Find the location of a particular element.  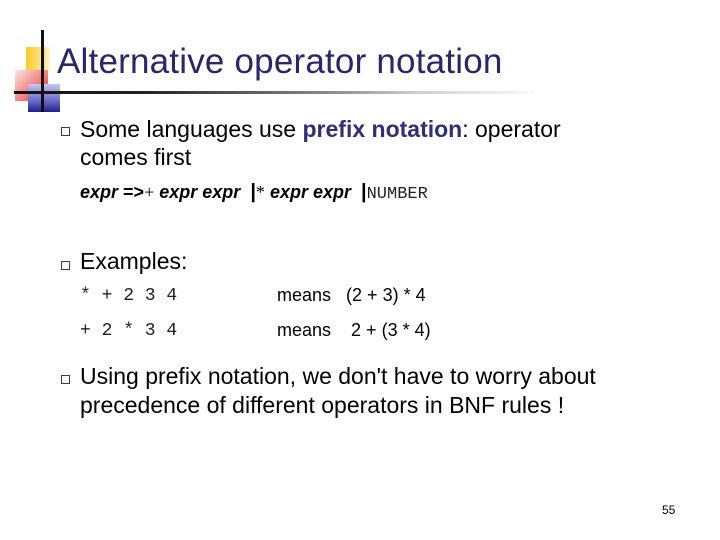

bullet-1-highlight: prefix notation is located at coordinates (382, 129).